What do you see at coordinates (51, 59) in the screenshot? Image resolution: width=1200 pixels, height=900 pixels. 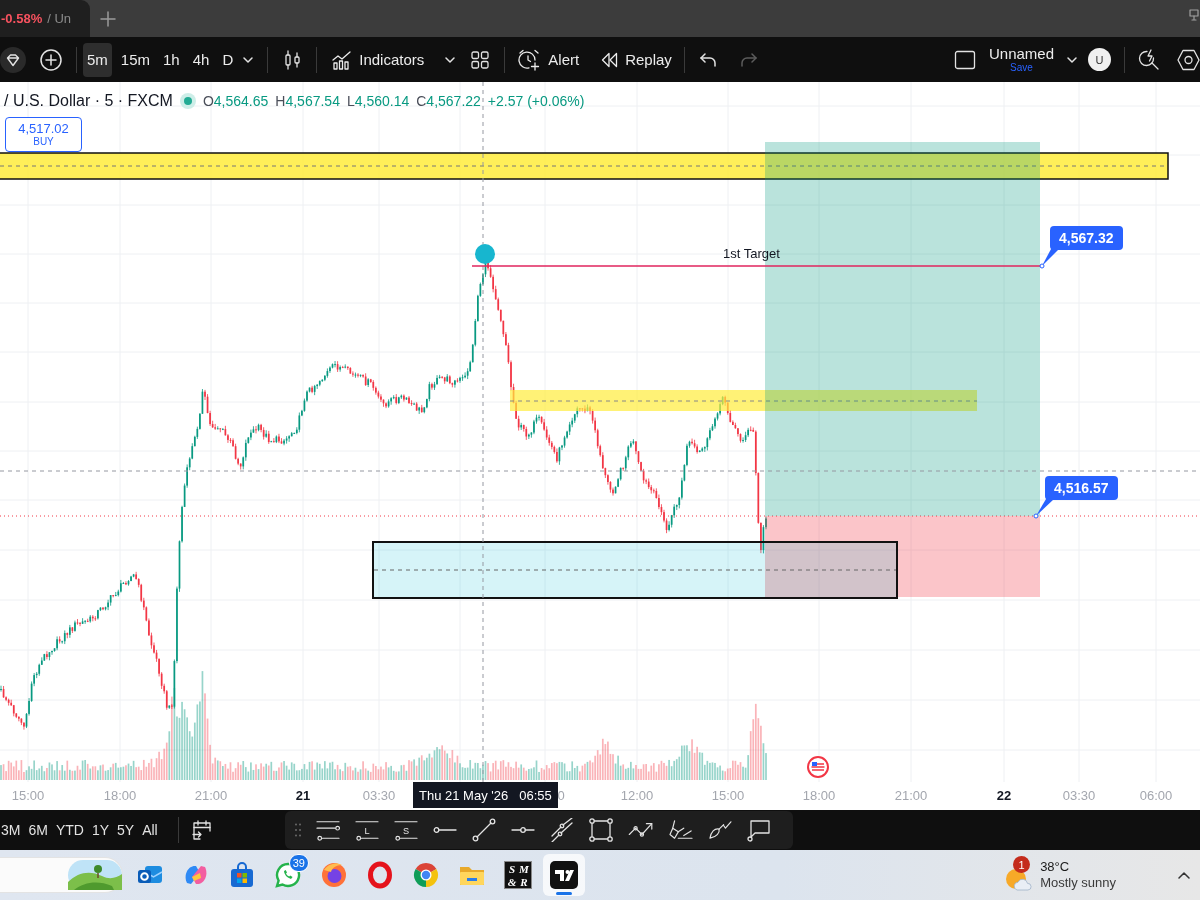 I see `add-icon` at bounding box center [51, 59].